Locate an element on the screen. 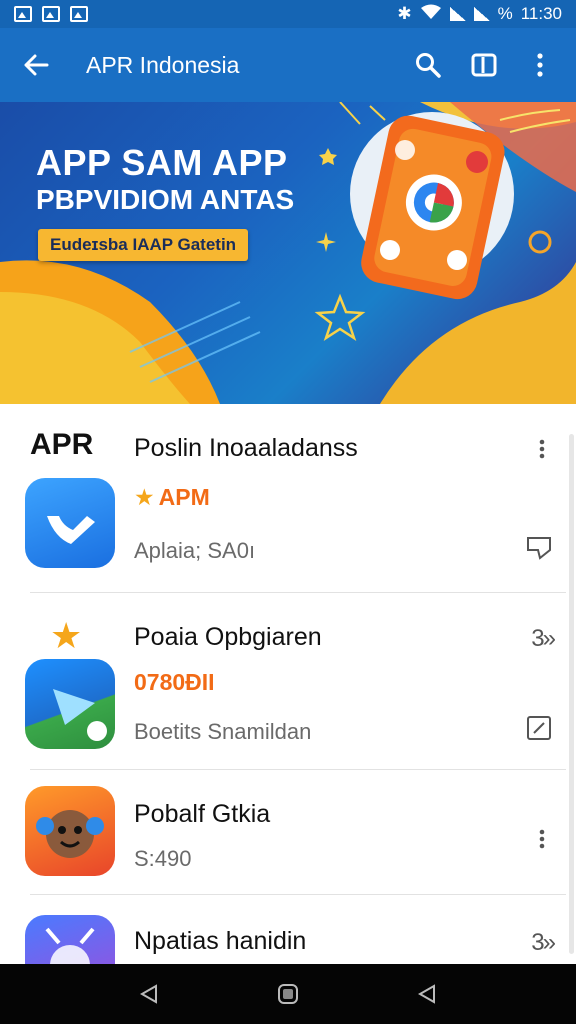 Image resolution: width=576 pixels, height=1024 pixels. home-icon is located at coordinates (287, 994).